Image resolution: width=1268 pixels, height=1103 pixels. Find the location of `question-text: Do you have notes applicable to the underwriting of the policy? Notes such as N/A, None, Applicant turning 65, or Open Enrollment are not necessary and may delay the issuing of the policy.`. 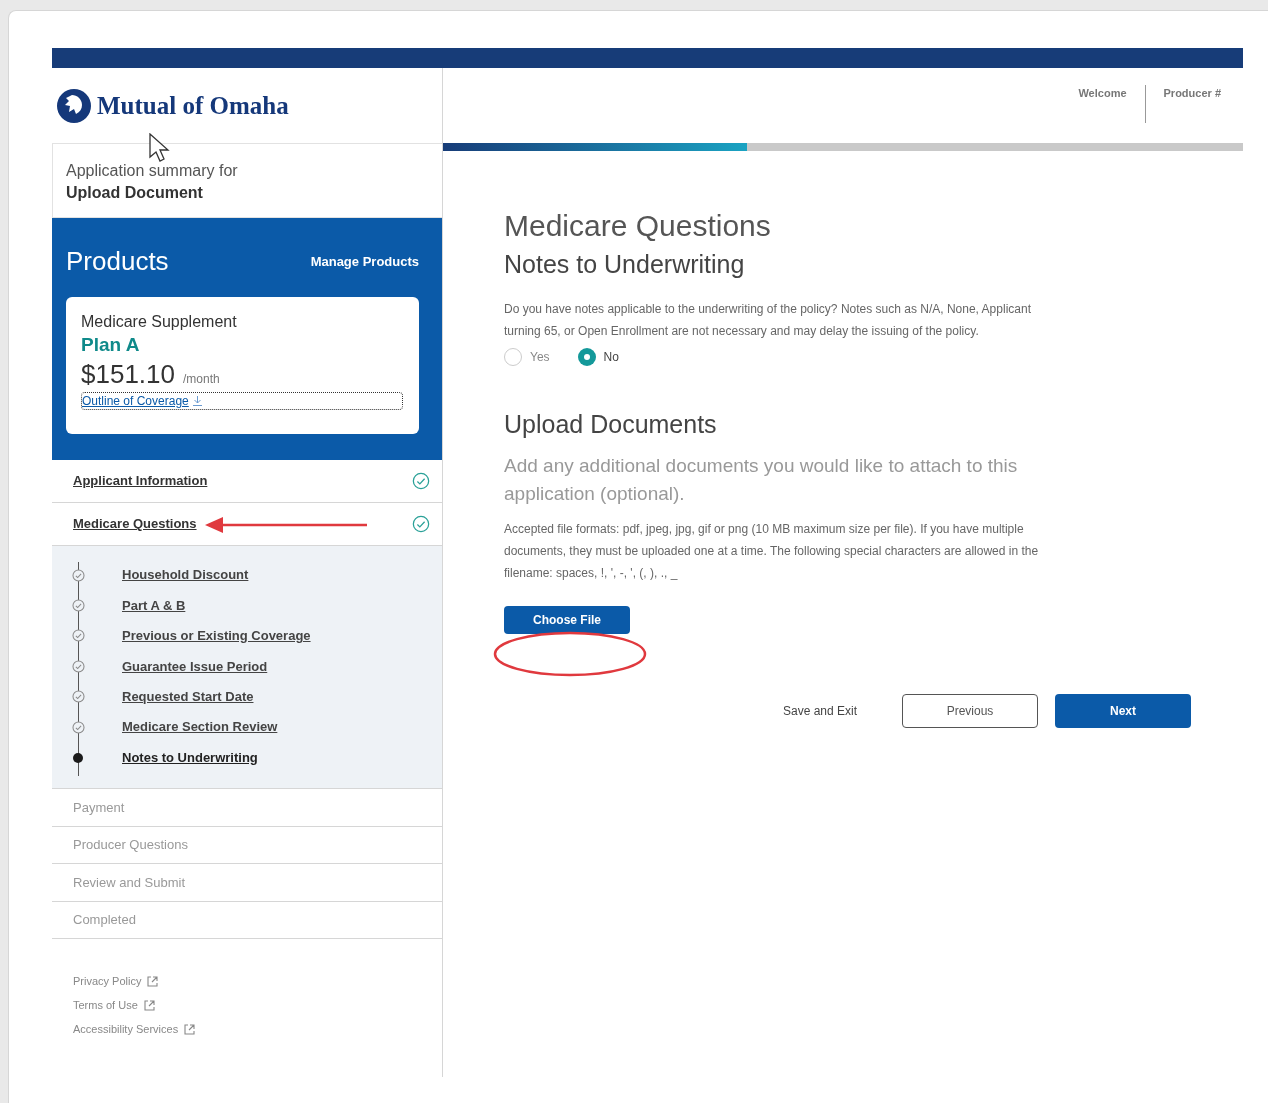

question-text: Do you have notes applicable to the underwriting of the policy? Notes such as N/A, None, Applicant turning 65, or Open Enrollment are not necessary and may delay the issuing of the policy. is located at coordinates (768, 320).